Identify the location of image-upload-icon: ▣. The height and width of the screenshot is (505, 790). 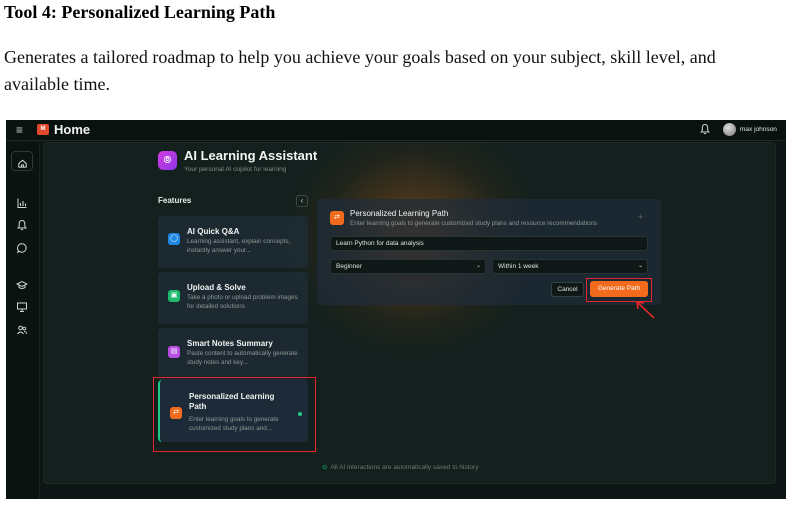
(174, 296).